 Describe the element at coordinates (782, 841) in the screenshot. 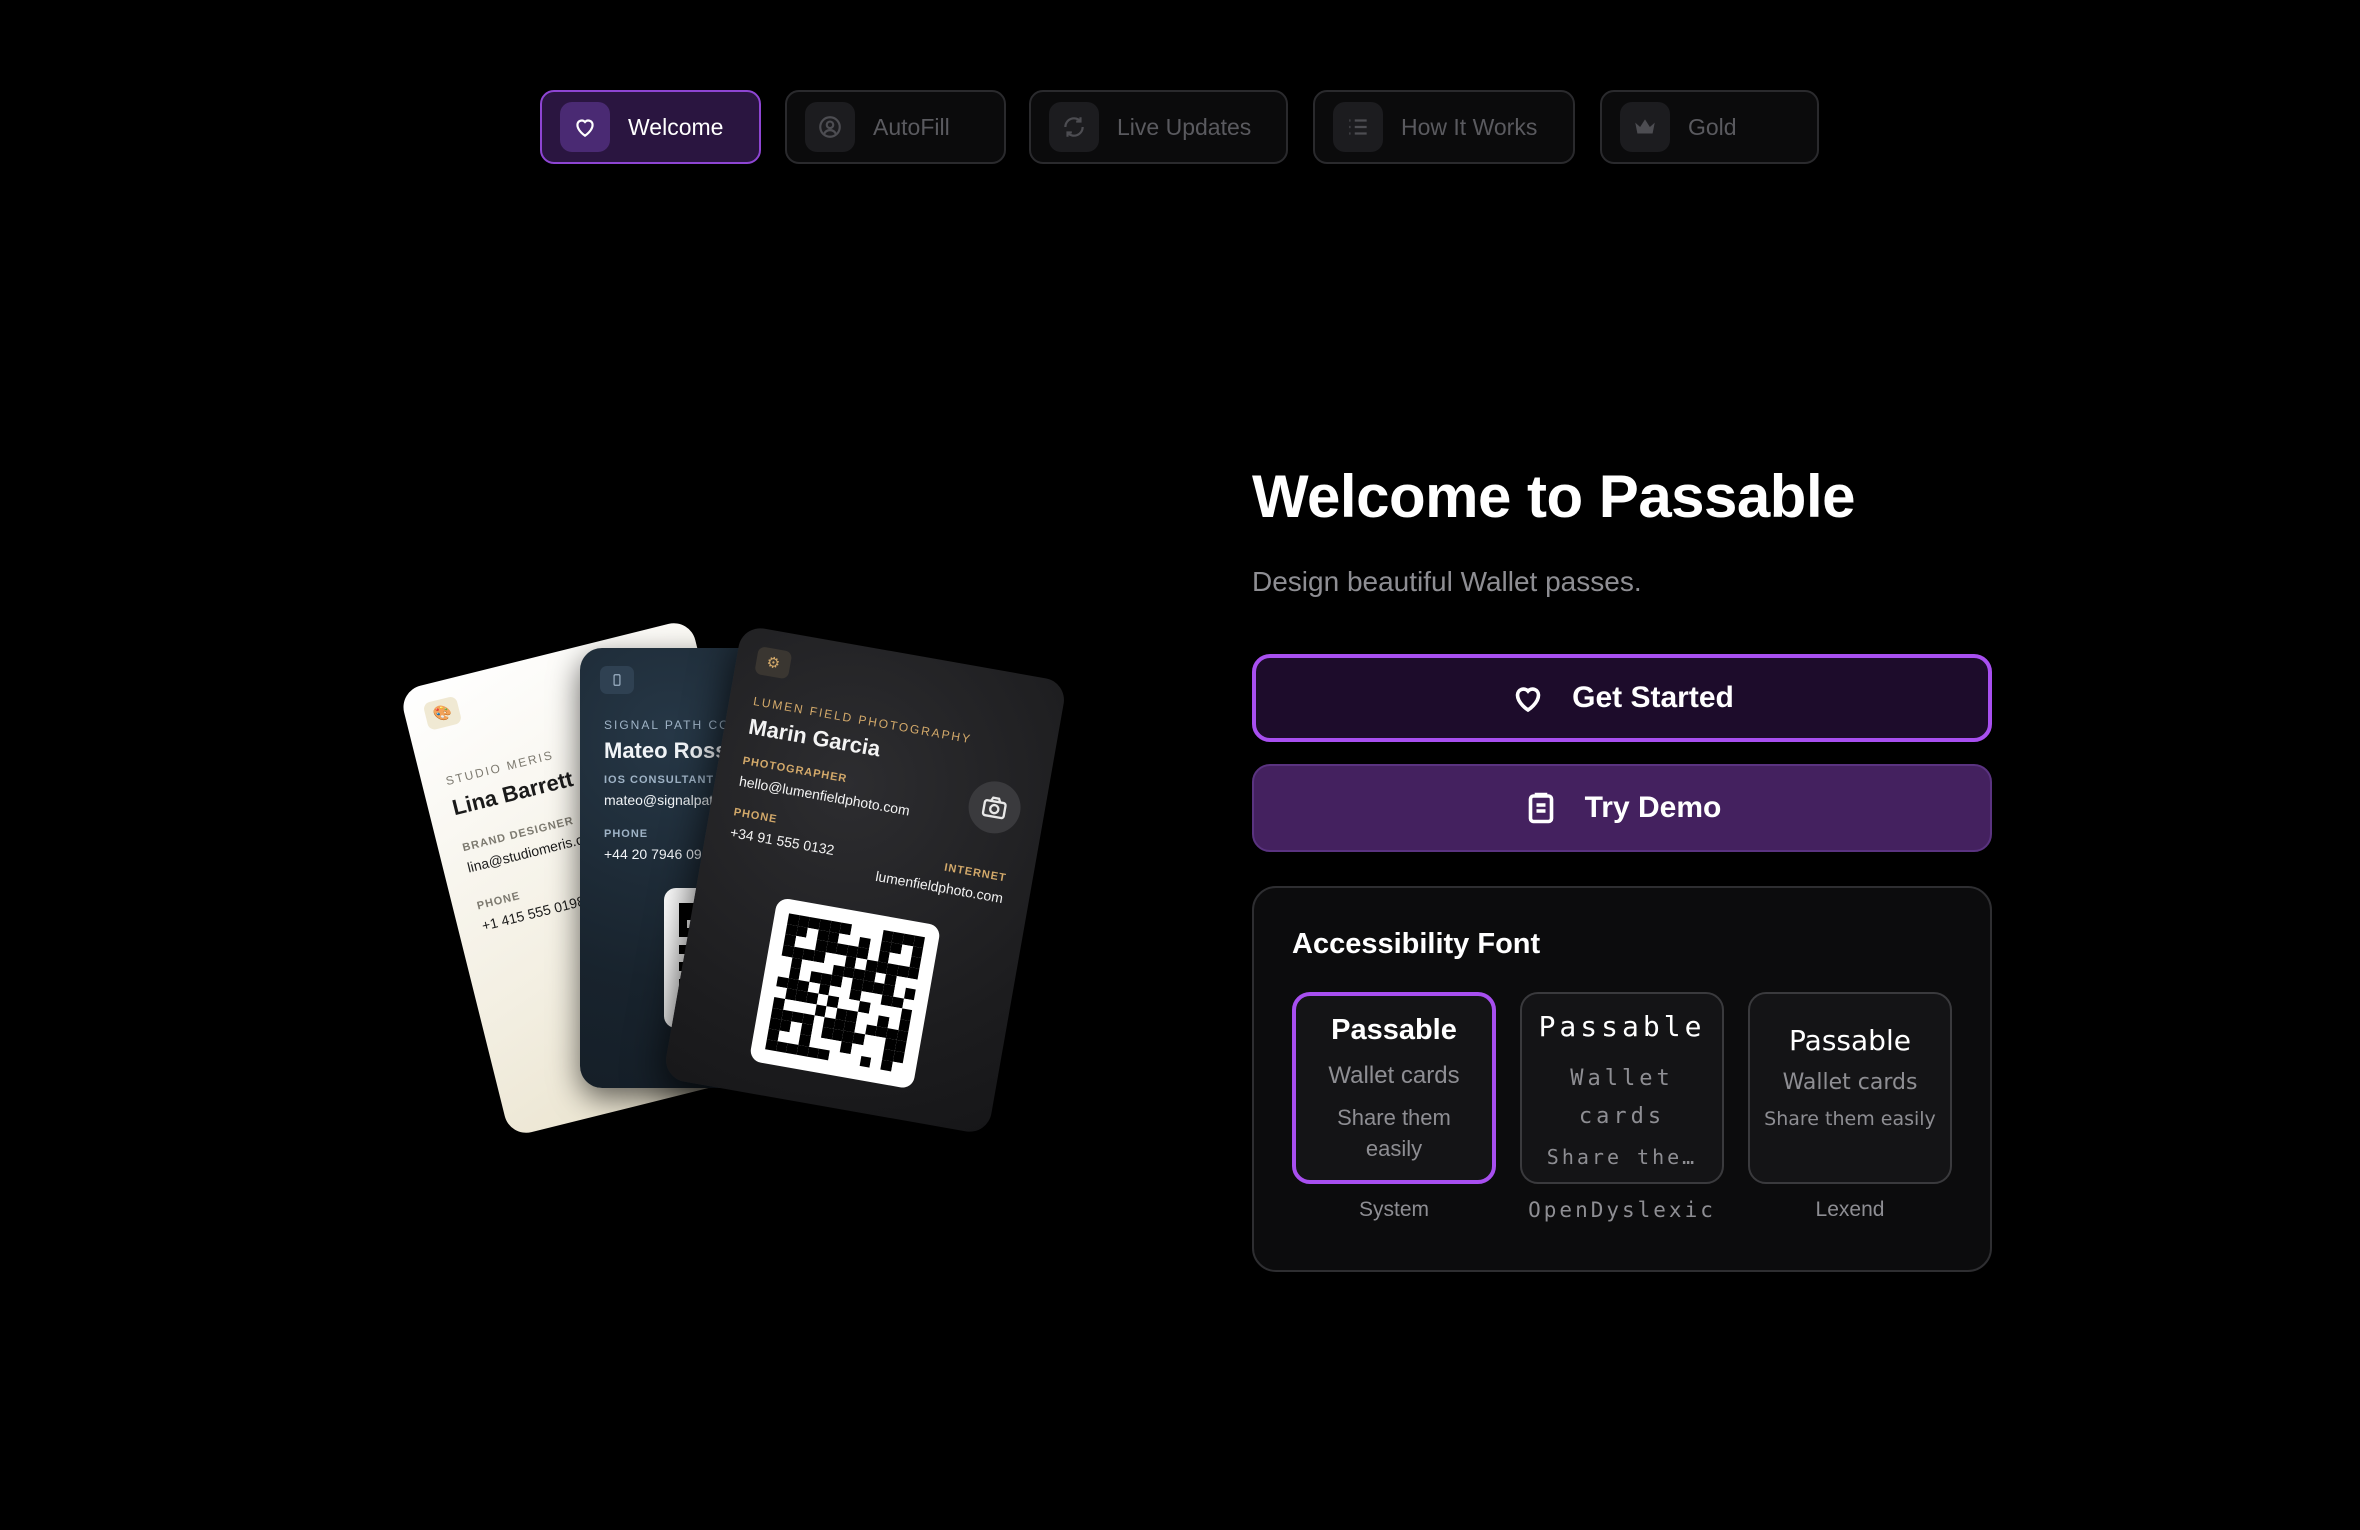

I see `card-phone: +34 91 555 0132` at that location.